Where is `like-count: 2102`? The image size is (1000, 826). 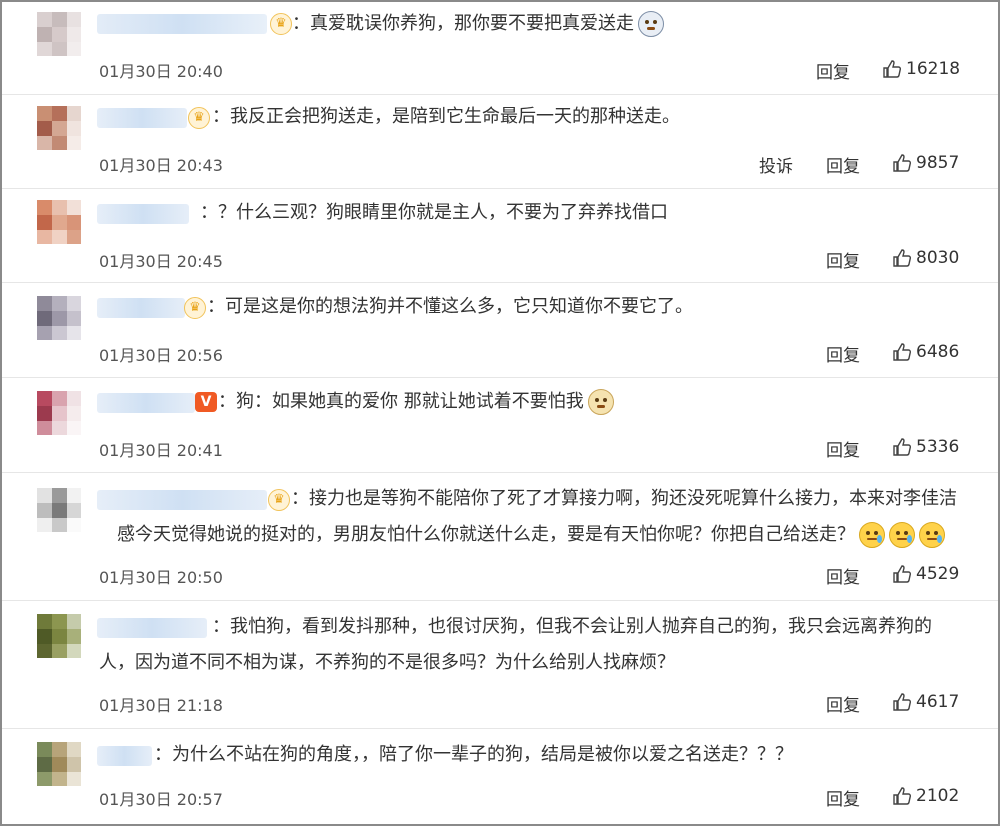
like-count: 2102 is located at coordinates (938, 796).